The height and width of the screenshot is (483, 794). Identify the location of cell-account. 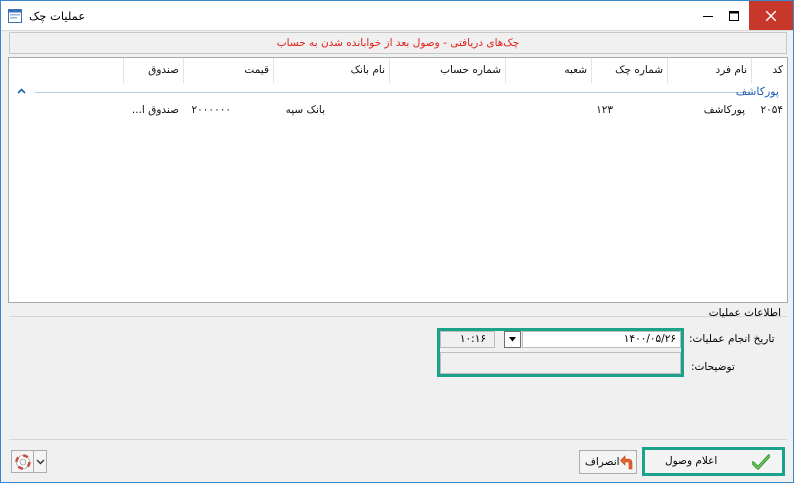
(445, 112).